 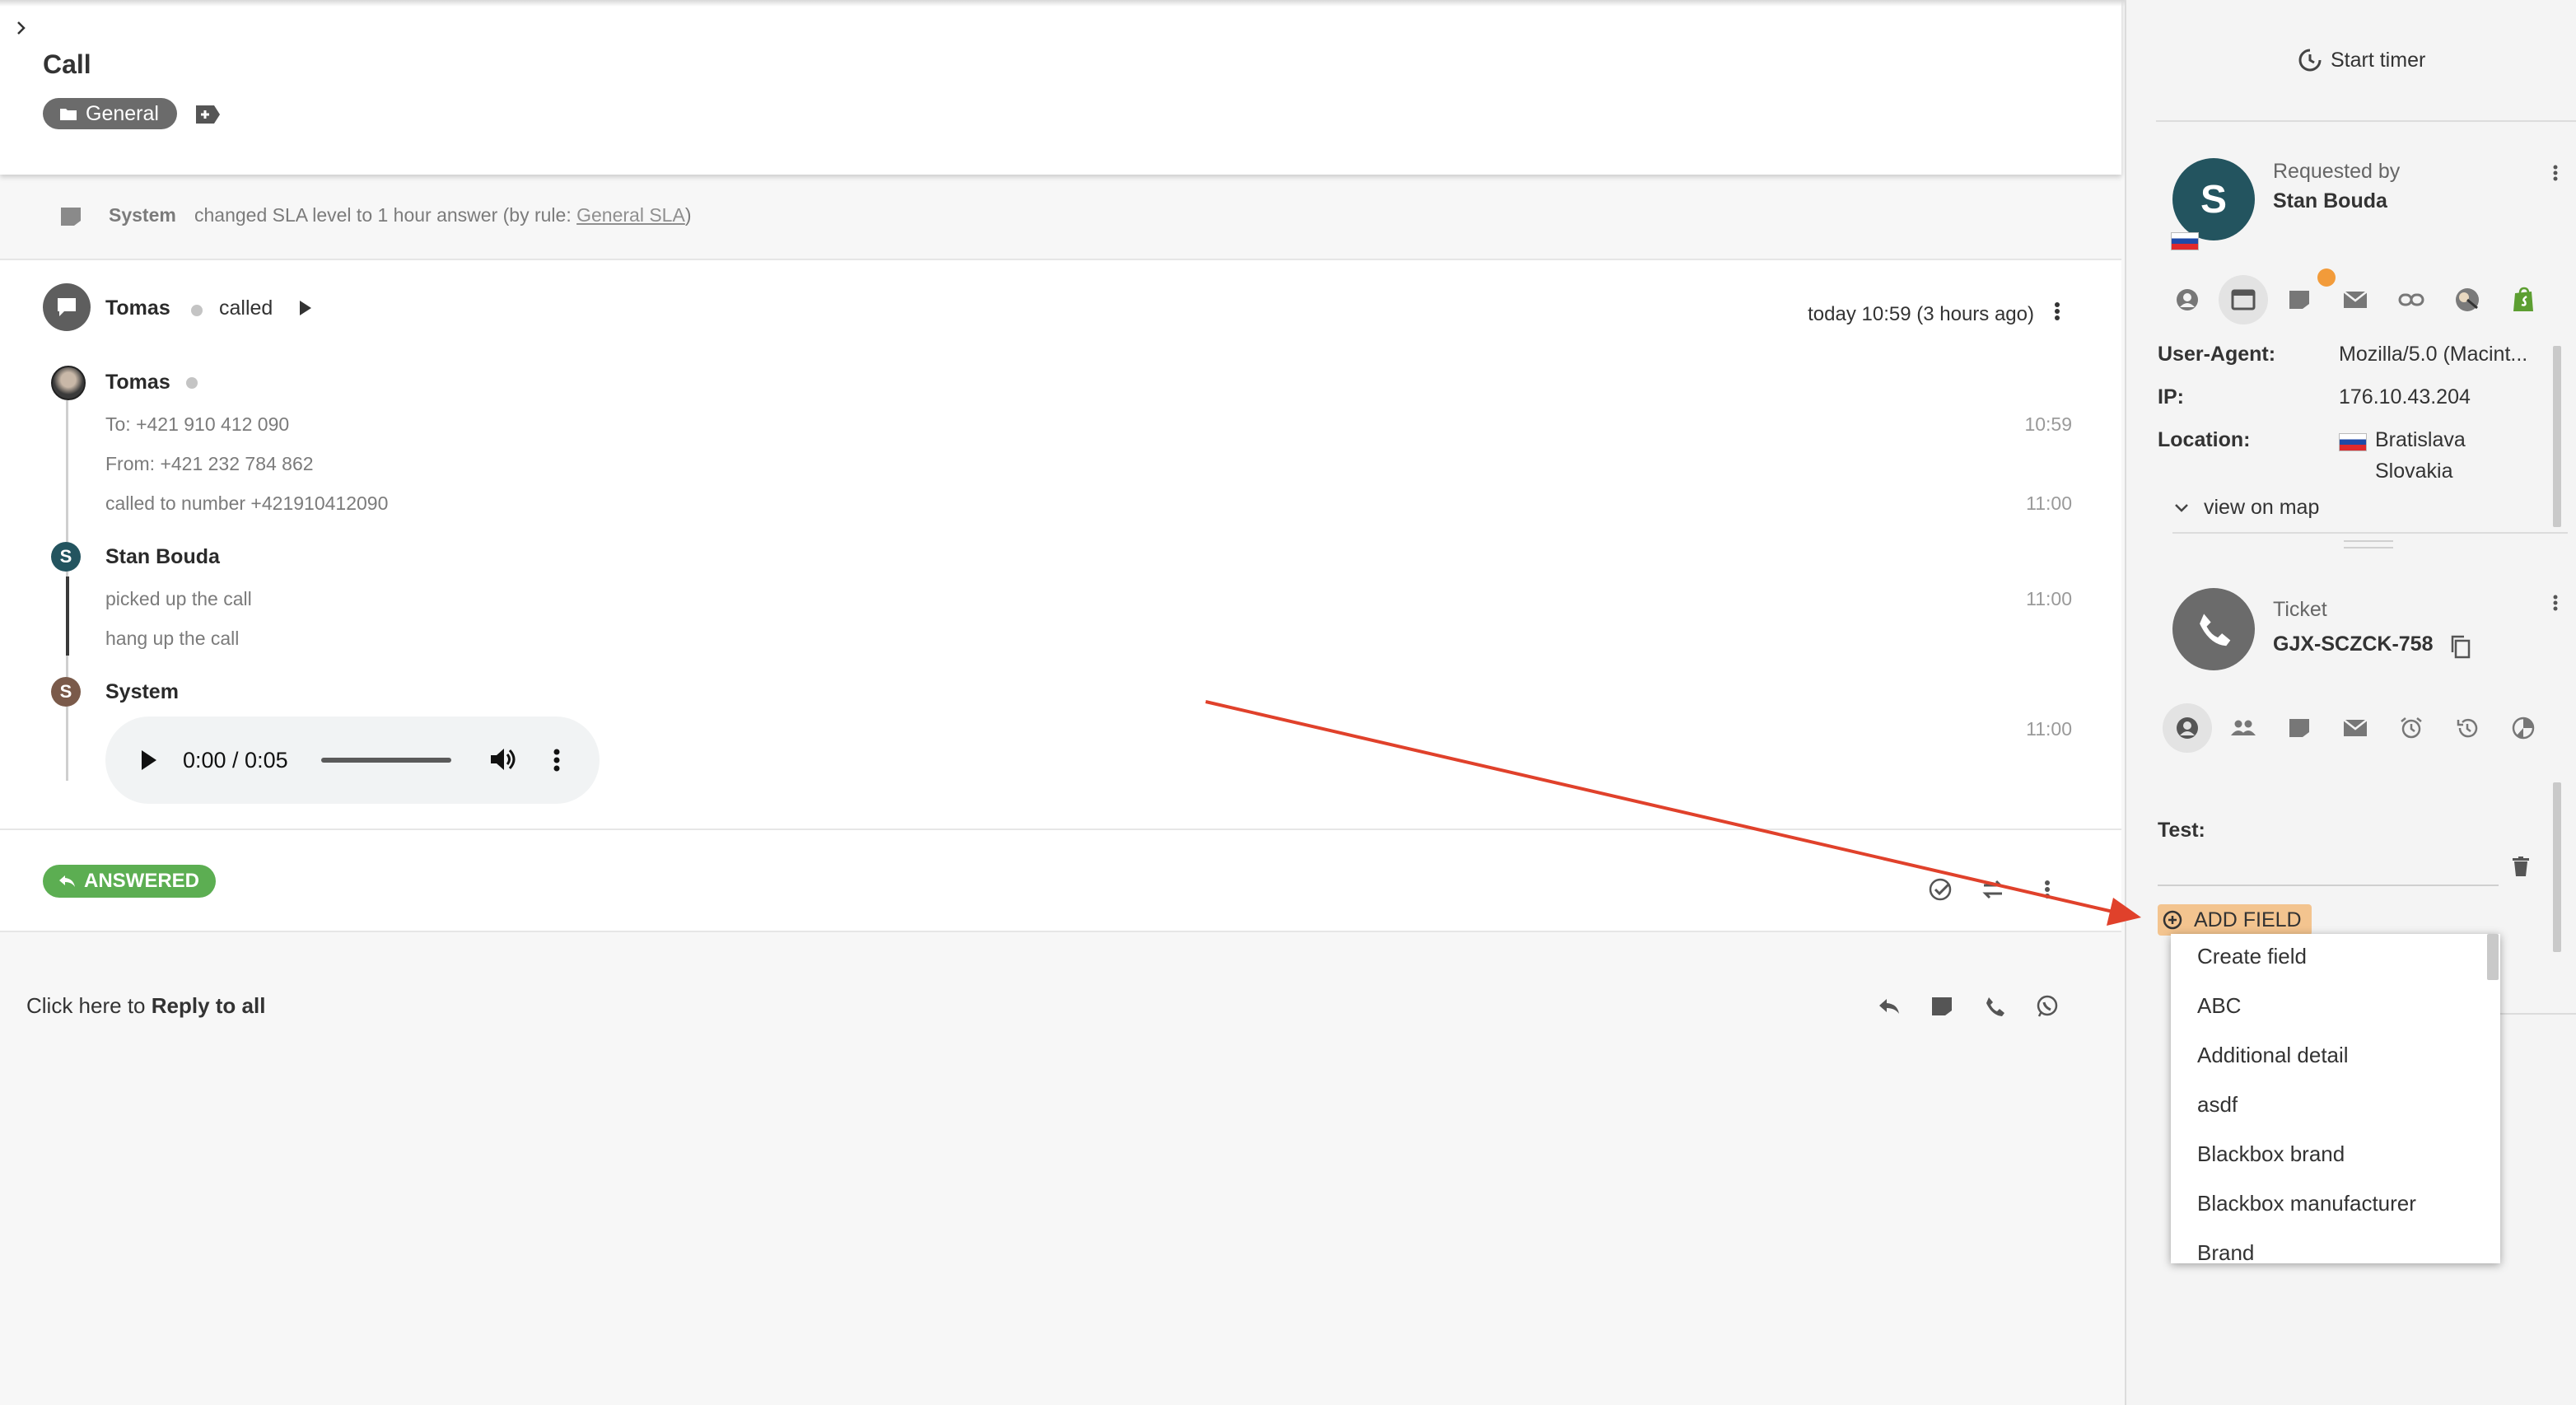 What do you see at coordinates (21, 28) in the screenshot?
I see `chevron-right-icon` at bounding box center [21, 28].